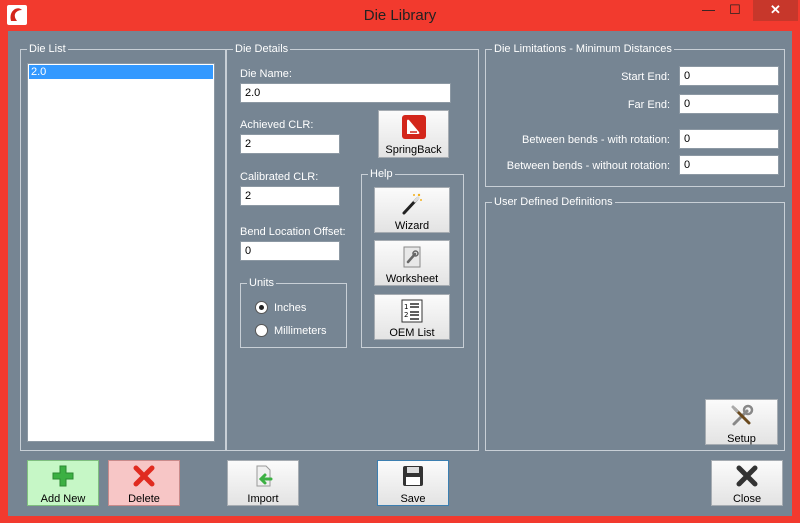  Describe the element at coordinates (262, 49) in the screenshot. I see `die-details-title: Die Details` at that location.